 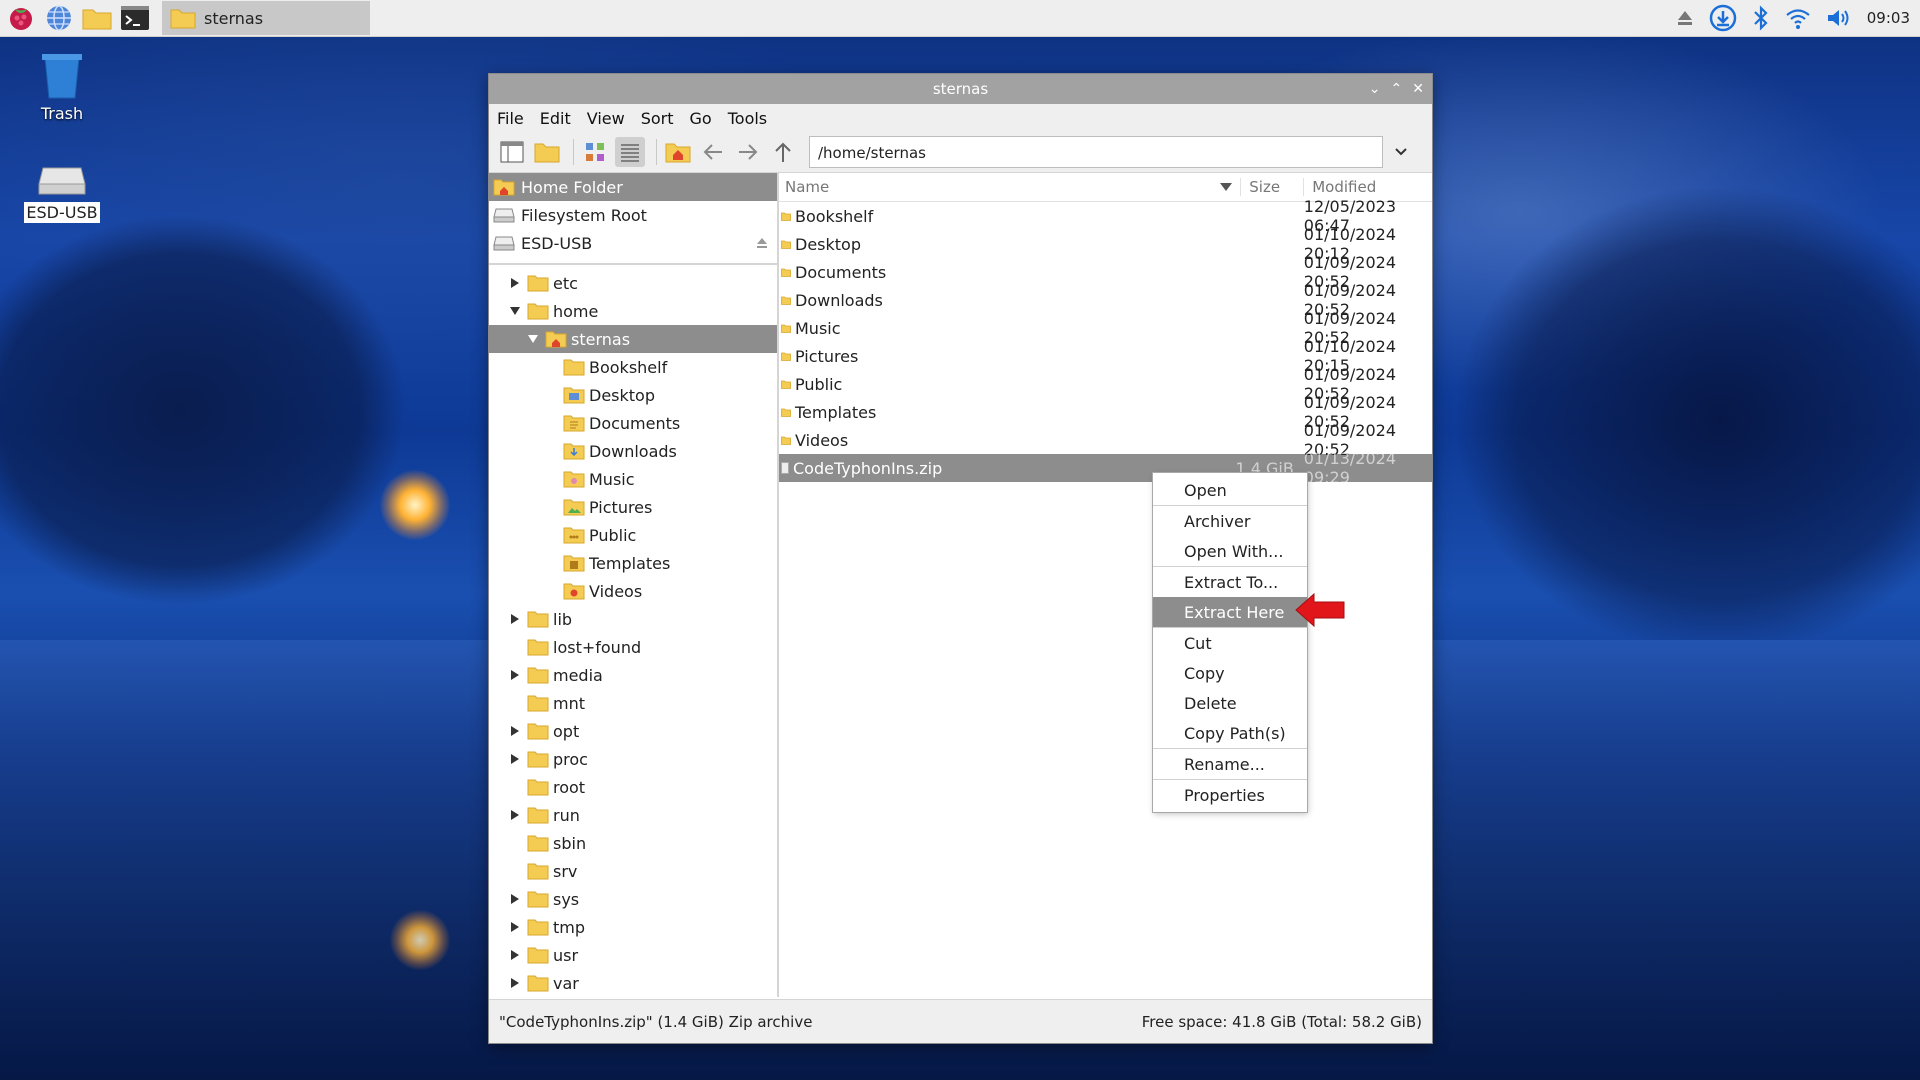 What do you see at coordinates (633, 955) in the screenshot?
I see `tree-item: usr` at bounding box center [633, 955].